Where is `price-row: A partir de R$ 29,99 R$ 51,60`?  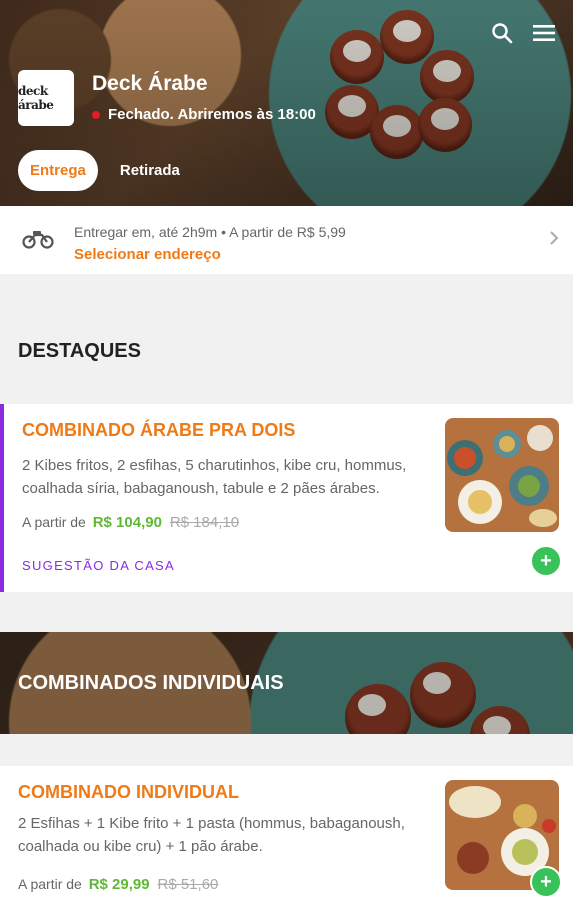
price-row: A partir de R$ 29,99 R$ 51,60 is located at coordinates (118, 884).